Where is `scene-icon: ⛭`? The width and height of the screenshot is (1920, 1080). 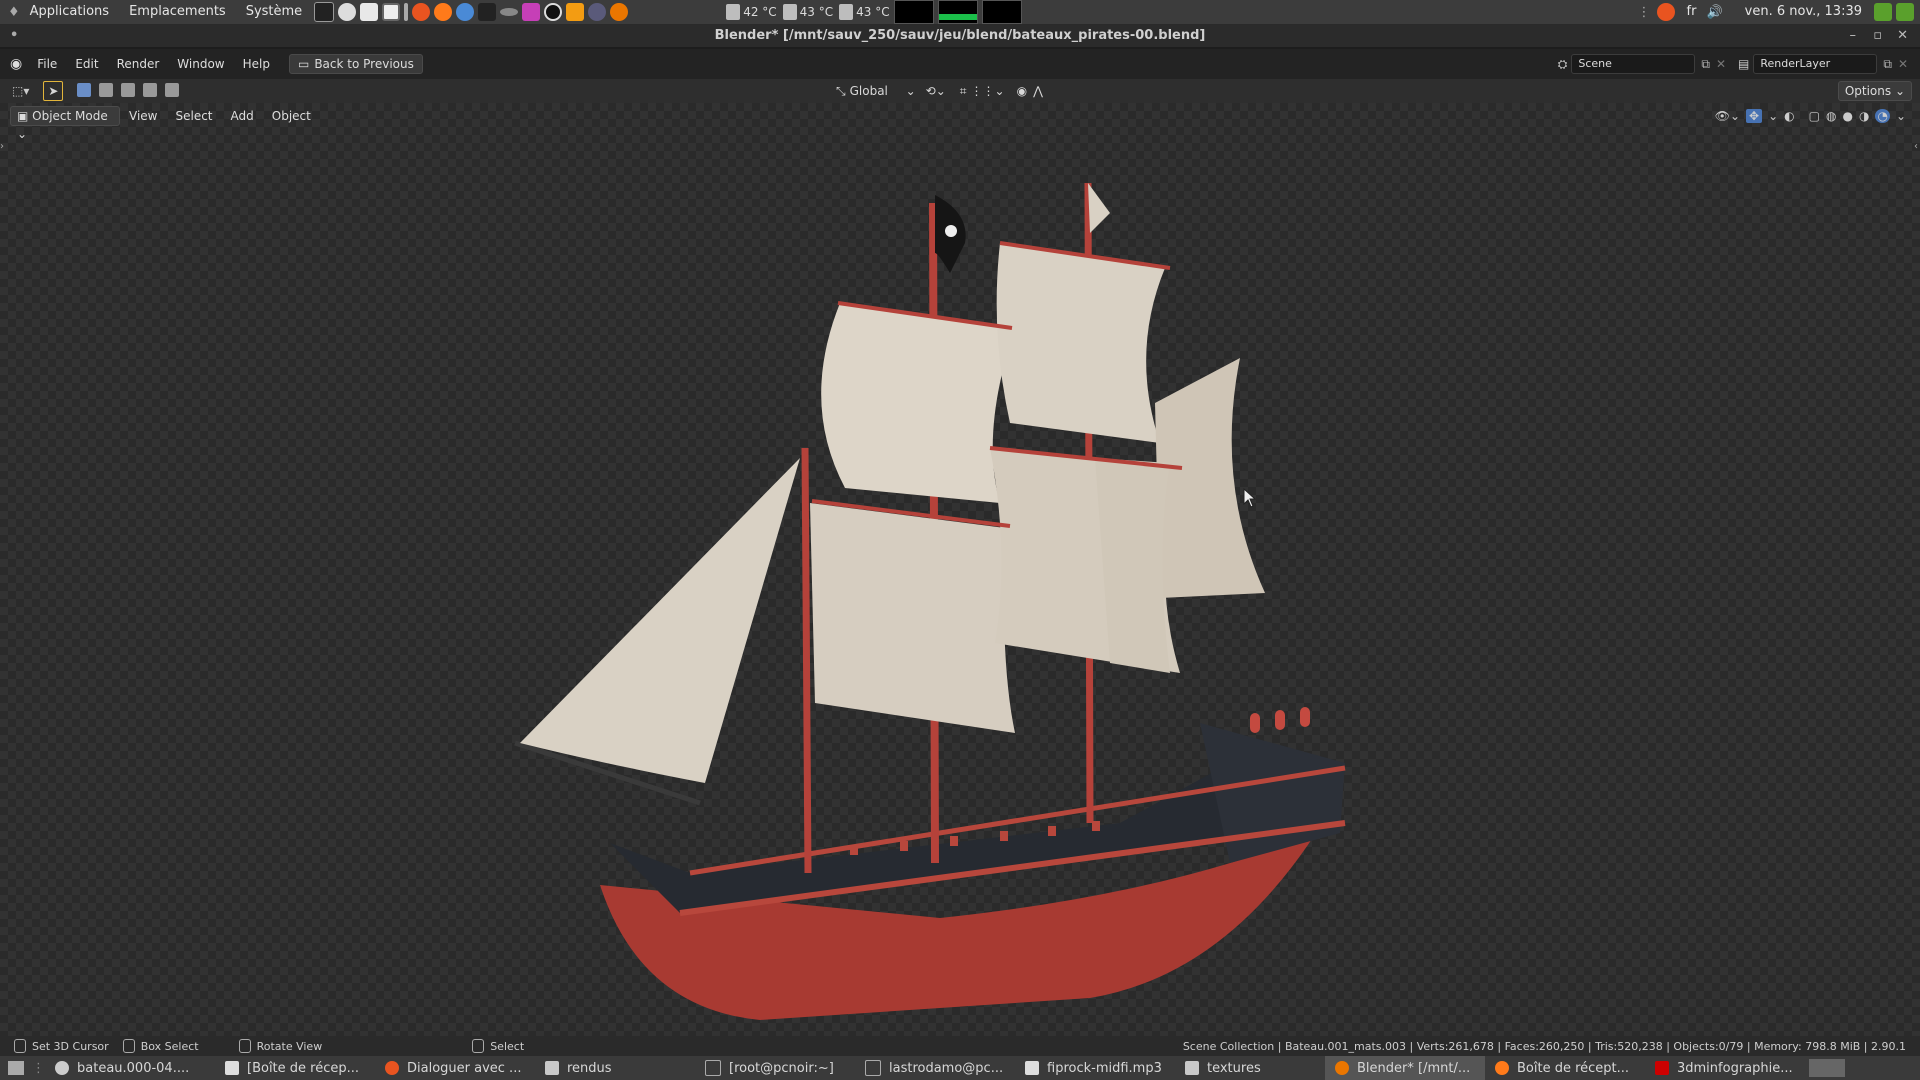
scene-icon: ⛭ is located at coordinates (1563, 64).